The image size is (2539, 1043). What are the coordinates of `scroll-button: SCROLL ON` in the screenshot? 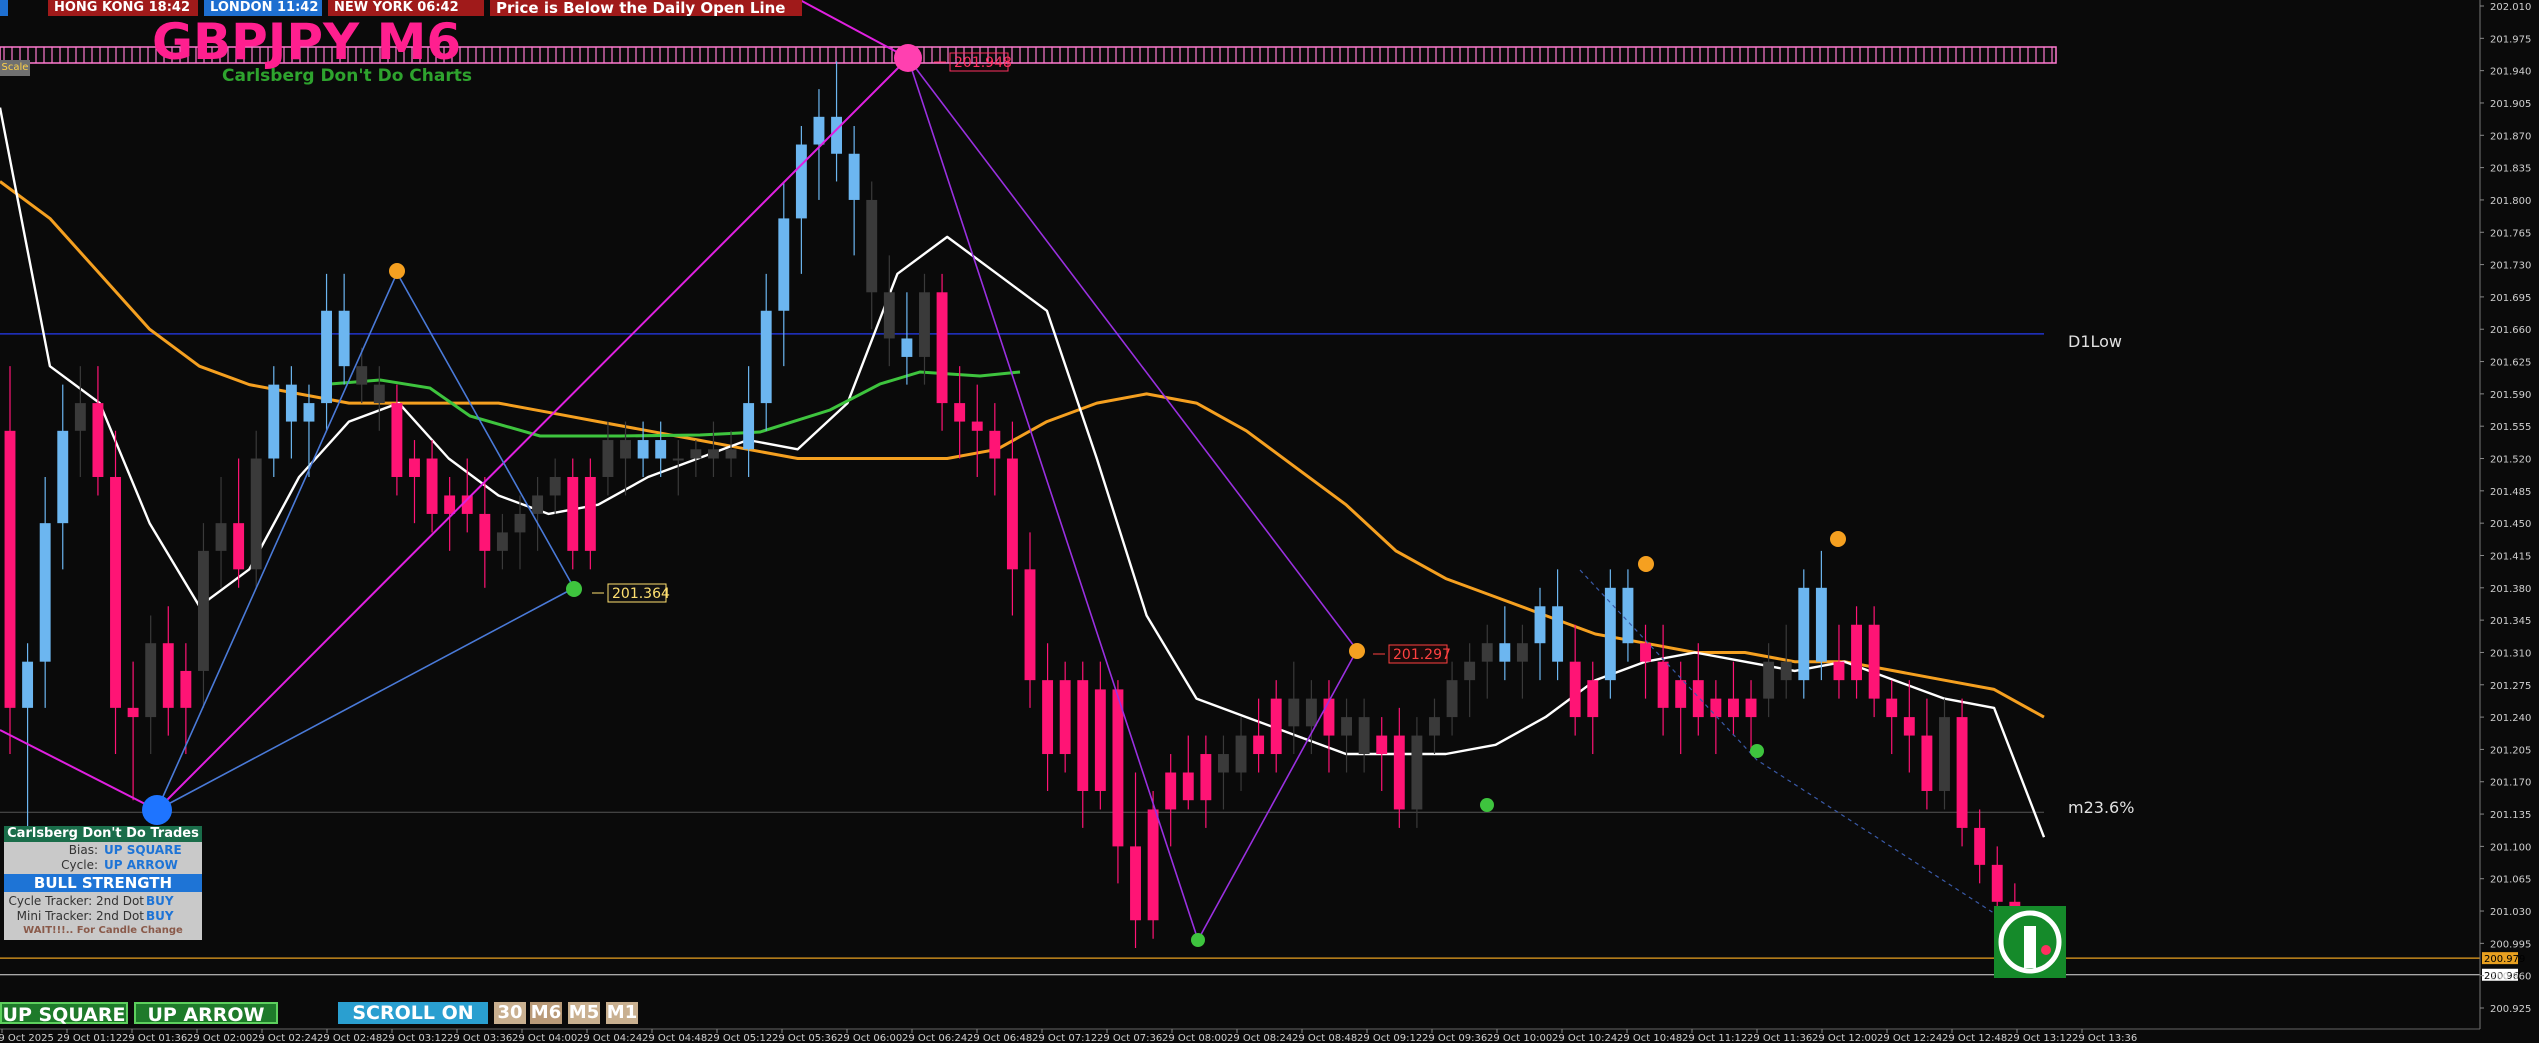 It's located at (413, 1013).